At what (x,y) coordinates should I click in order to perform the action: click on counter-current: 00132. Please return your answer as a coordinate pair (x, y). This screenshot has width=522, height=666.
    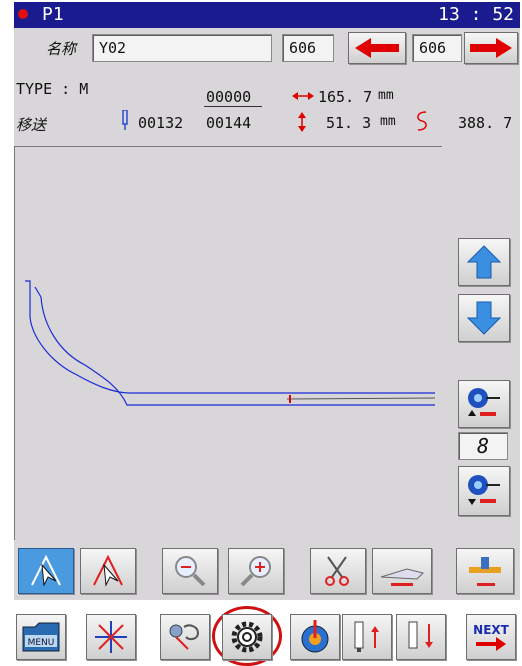
    Looking at the image, I should click on (161, 123).